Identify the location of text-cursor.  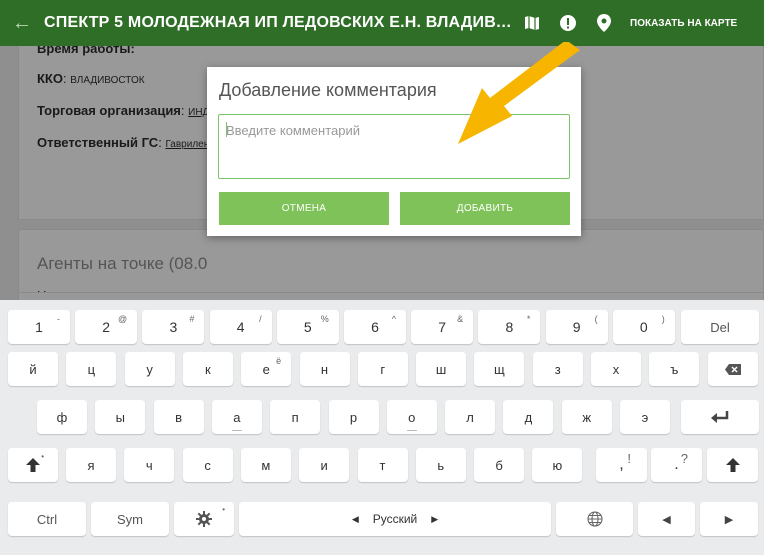
(226, 129).